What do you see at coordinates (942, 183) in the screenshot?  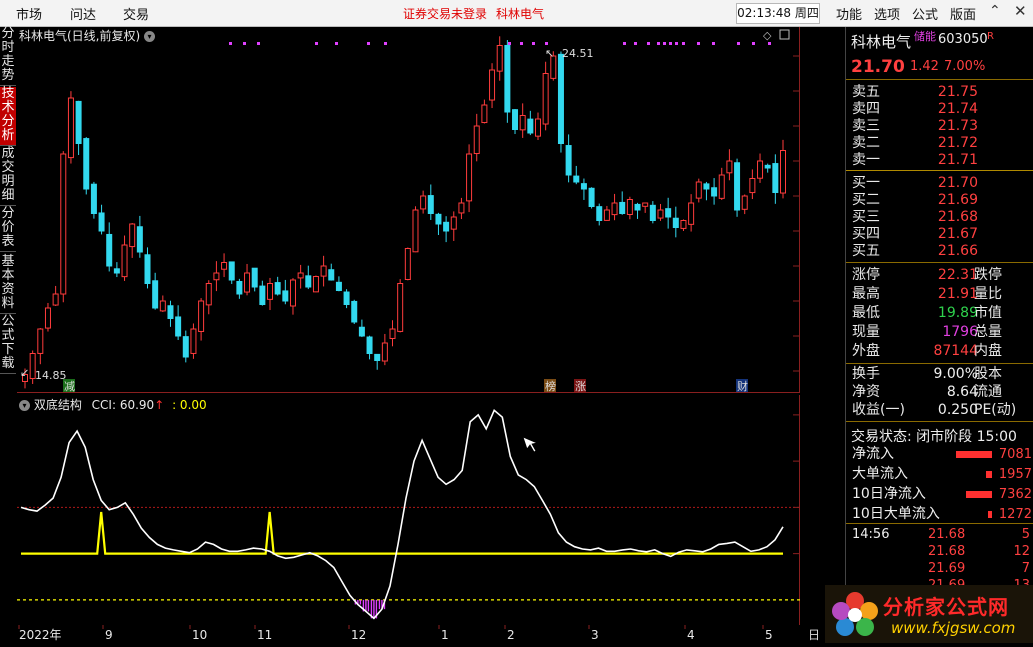 I see `bid-row: 买一 21.70` at bounding box center [942, 183].